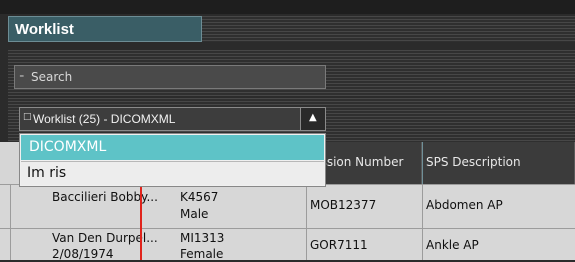 The image size is (575, 262). Describe the element at coordinates (452, 245) in the screenshot. I see `sps-description: Ankle AP` at that location.